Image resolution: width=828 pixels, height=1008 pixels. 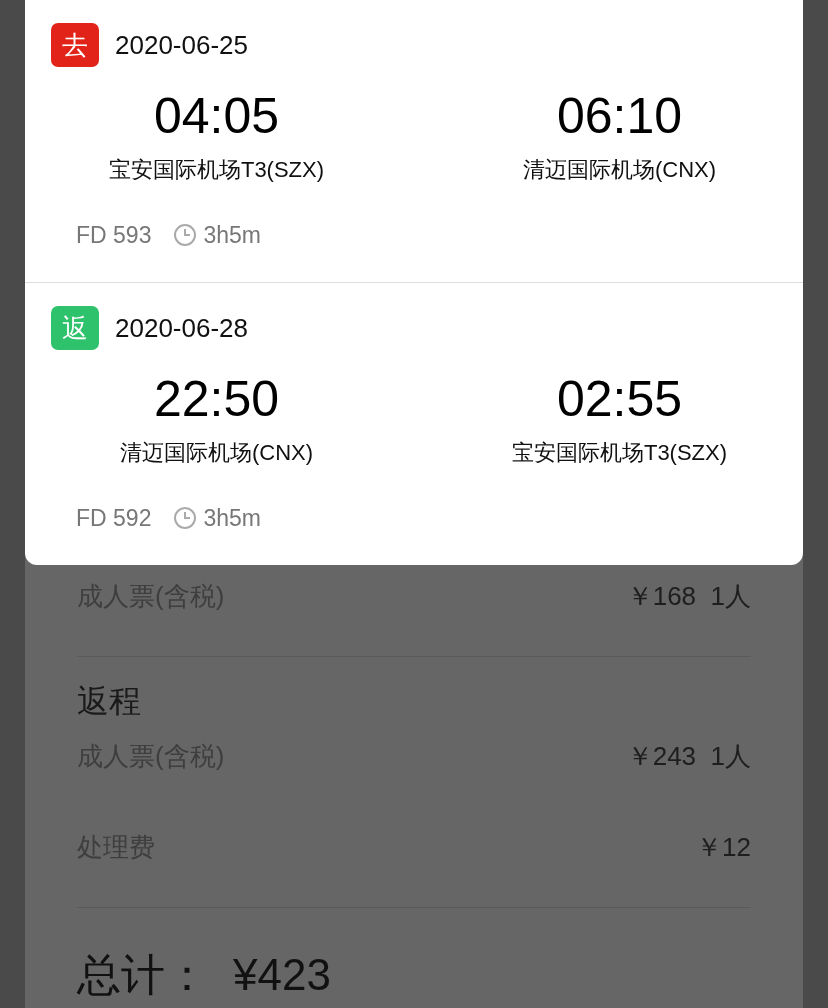 What do you see at coordinates (143, 974) in the screenshot?
I see `total-label: 总计：` at bounding box center [143, 974].